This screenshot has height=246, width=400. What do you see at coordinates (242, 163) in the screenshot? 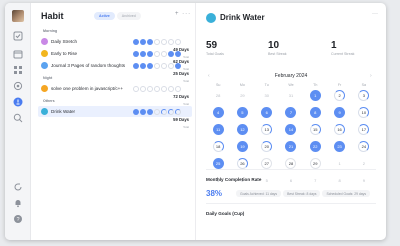
I see `calendar-day: 26` at bounding box center [242, 163].